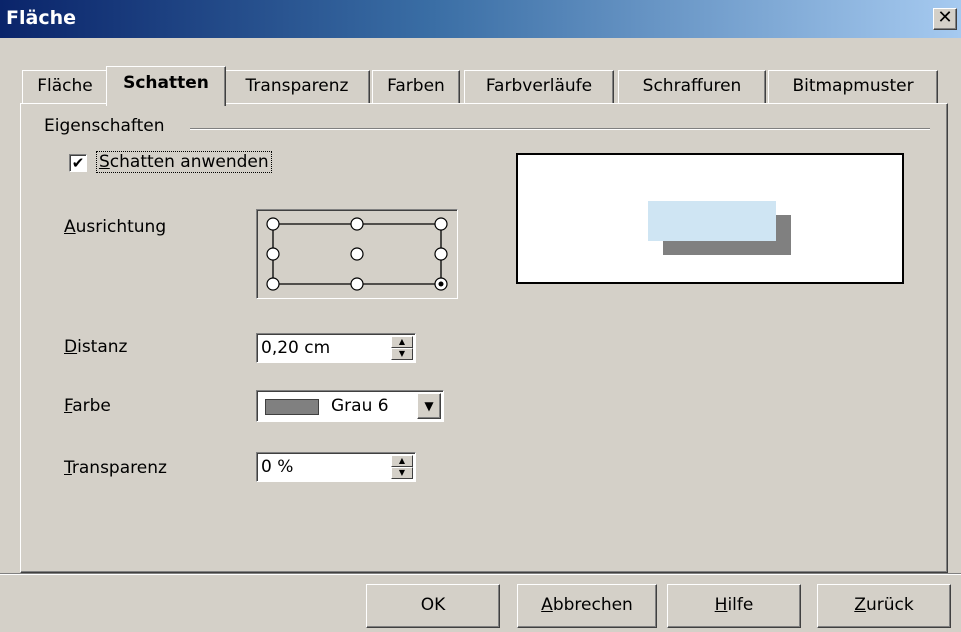  I want to click on transparency-value: 0 %, so click(277, 467).